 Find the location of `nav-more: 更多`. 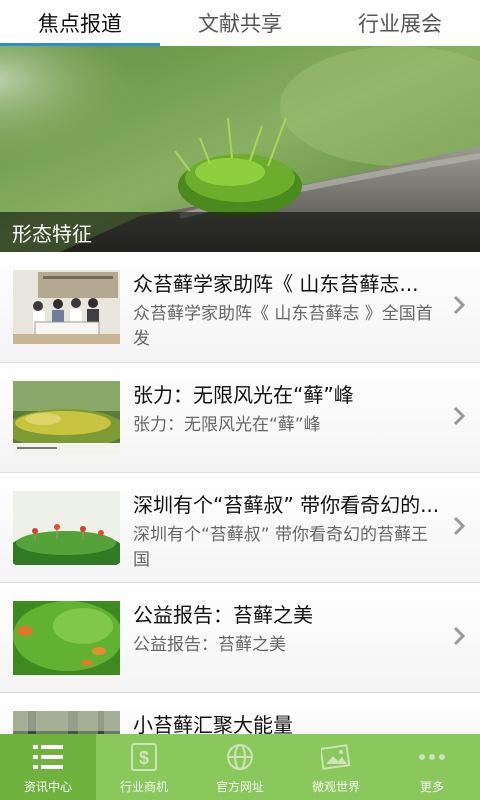

nav-more: 更多 is located at coordinates (432, 767).